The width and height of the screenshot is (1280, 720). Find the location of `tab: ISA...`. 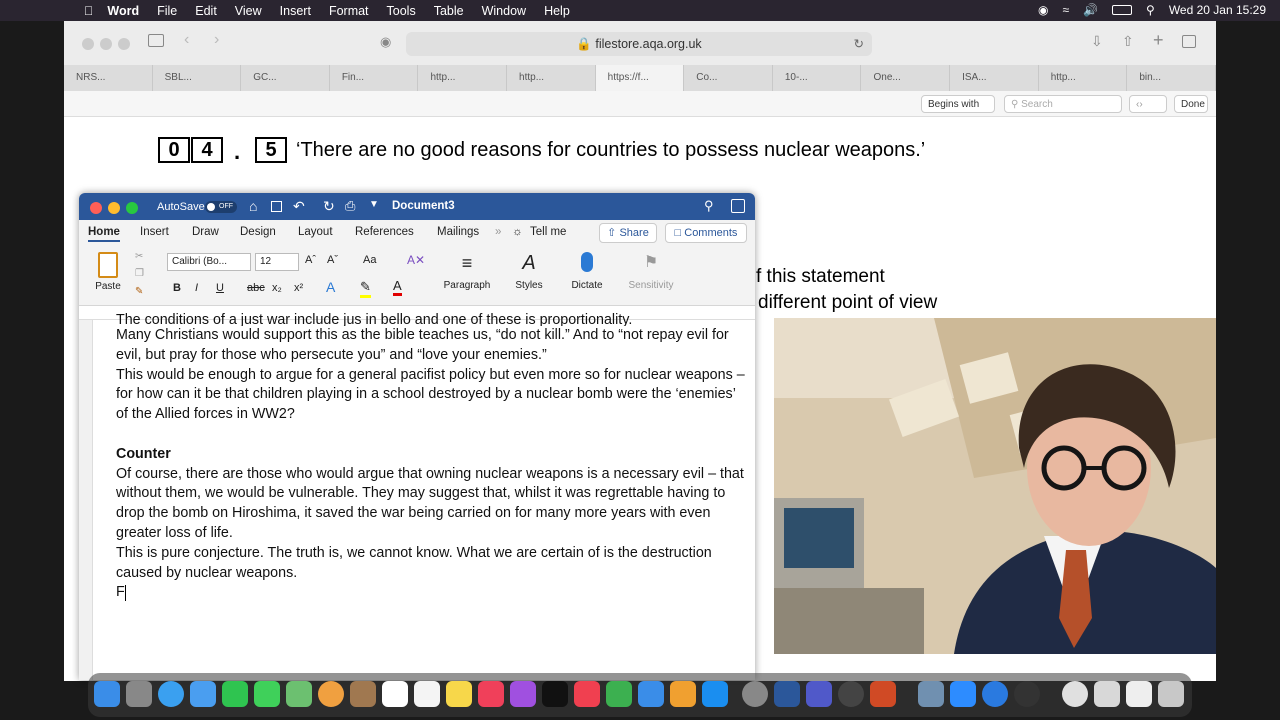

tab: ISA... is located at coordinates (994, 78).